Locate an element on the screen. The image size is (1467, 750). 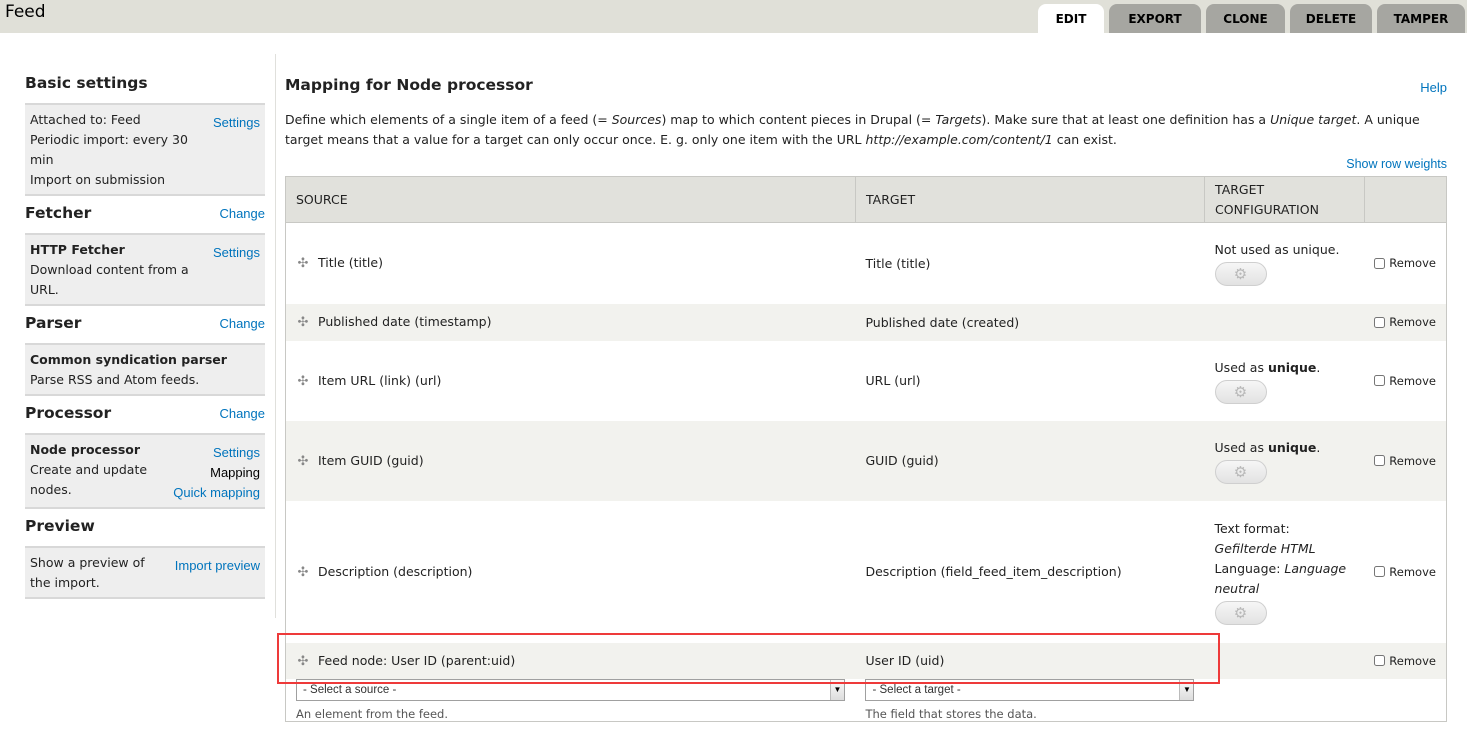
fetcher-description: Download content from a URL. is located at coordinates (109, 279).